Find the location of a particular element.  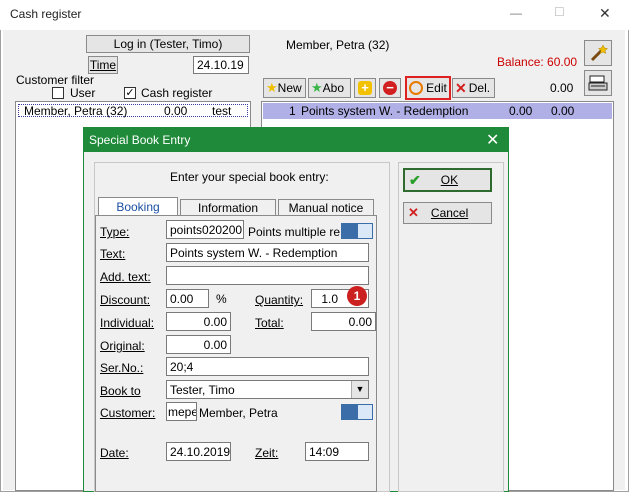

green-star-icon: ★ is located at coordinates (317, 87).